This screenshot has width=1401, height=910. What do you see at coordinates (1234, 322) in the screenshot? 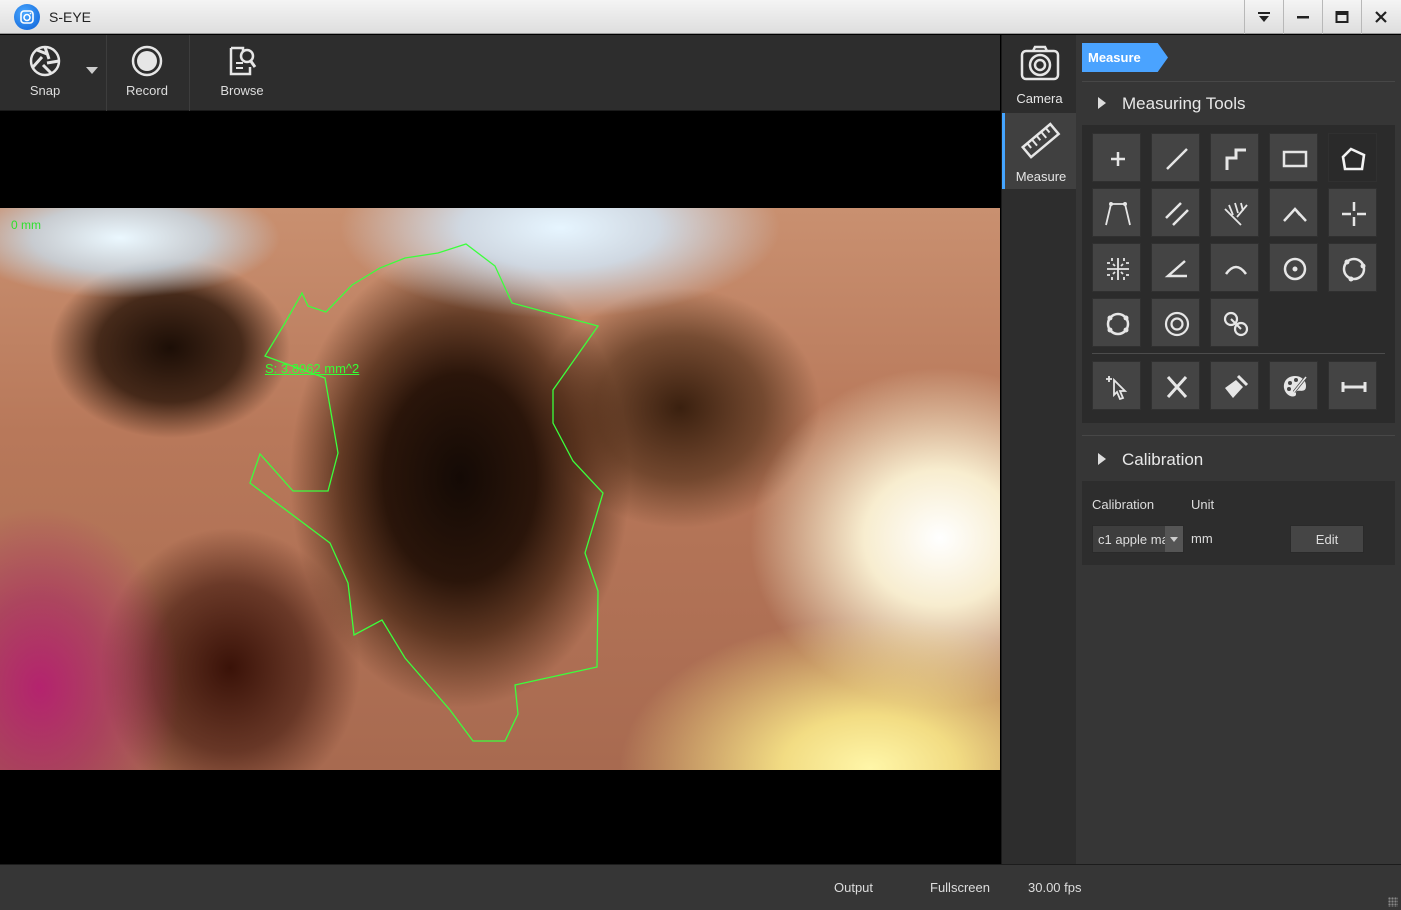
I see `tool-two-circles-distance` at bounding box center [1234, 322].